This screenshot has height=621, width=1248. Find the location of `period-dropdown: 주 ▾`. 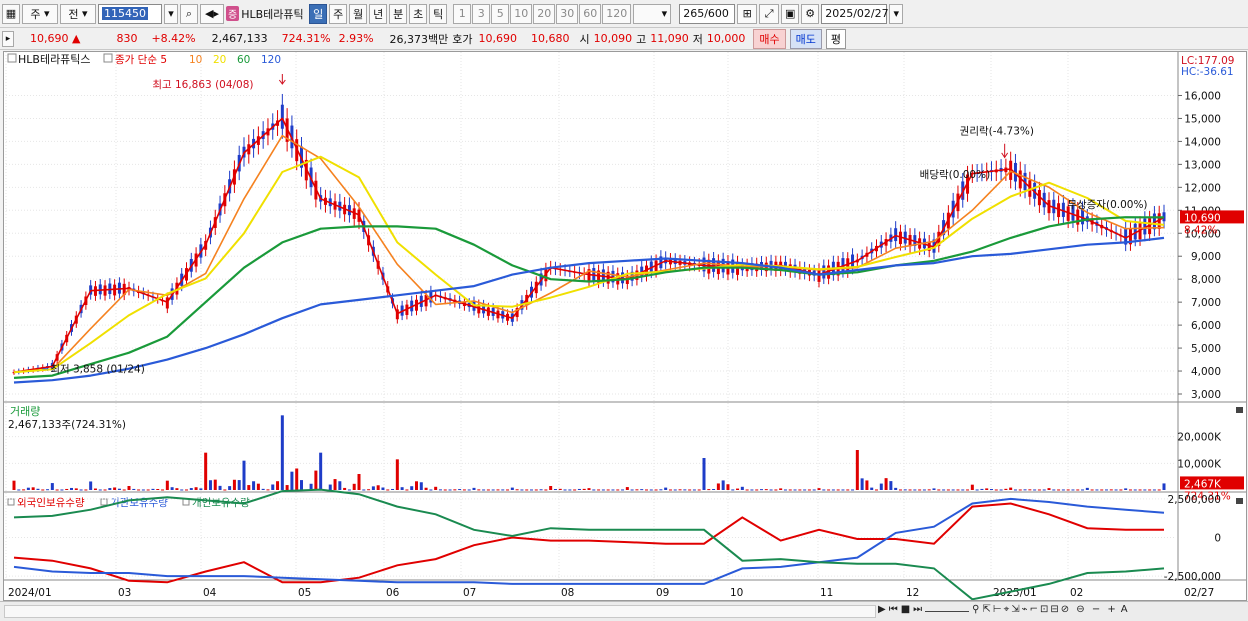

period-dropdown: 주 ▾ is located at coordinates (40, 13).